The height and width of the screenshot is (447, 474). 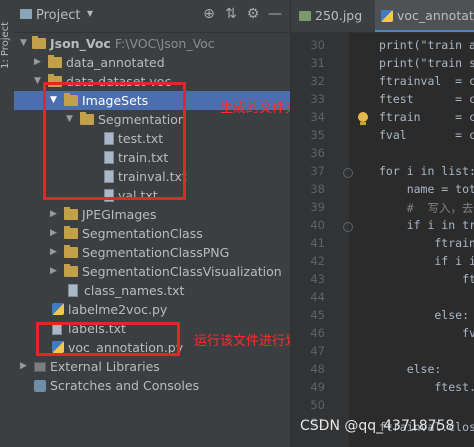 What do you see at coordinates (231, 14) in the screenshot?
I see `collapse-icon: ⇅` at bounding box center [231, 14].